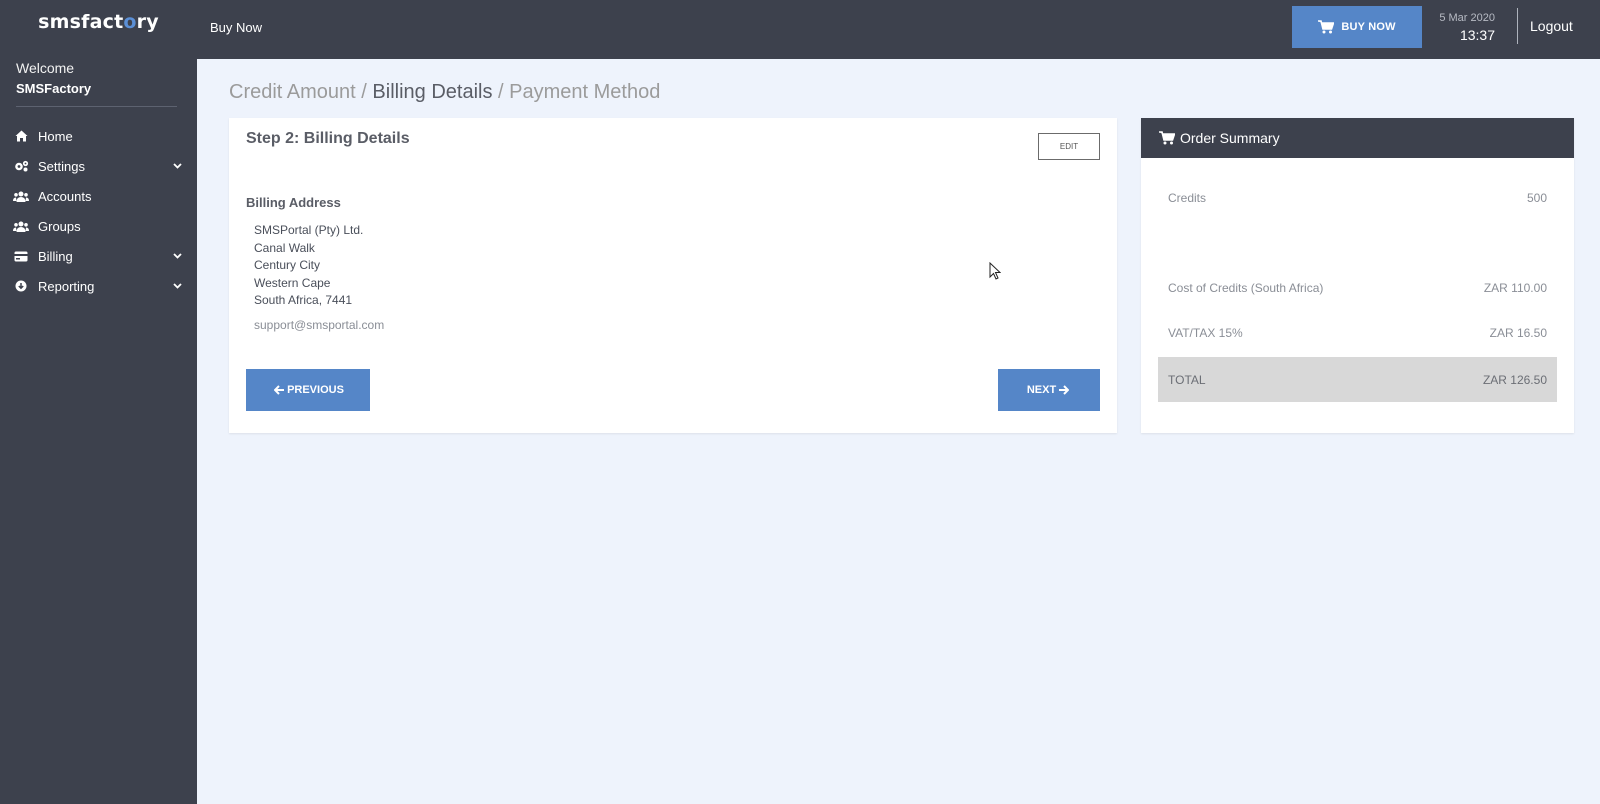  I want to click on summary-label: Cost of Credits (South Africa), so click(1246, 288).